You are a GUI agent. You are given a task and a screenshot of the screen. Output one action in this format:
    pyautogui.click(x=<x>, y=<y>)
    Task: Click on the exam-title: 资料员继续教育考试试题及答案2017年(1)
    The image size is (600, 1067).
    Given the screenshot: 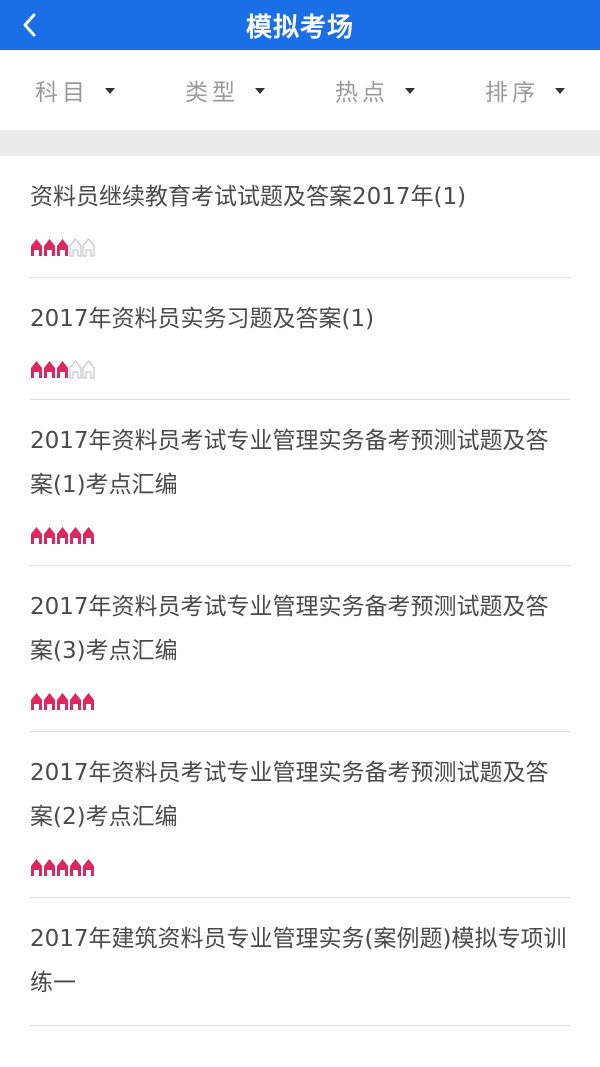 What is the action you would take?
    pyautogui.click(x=248, y=197)
    